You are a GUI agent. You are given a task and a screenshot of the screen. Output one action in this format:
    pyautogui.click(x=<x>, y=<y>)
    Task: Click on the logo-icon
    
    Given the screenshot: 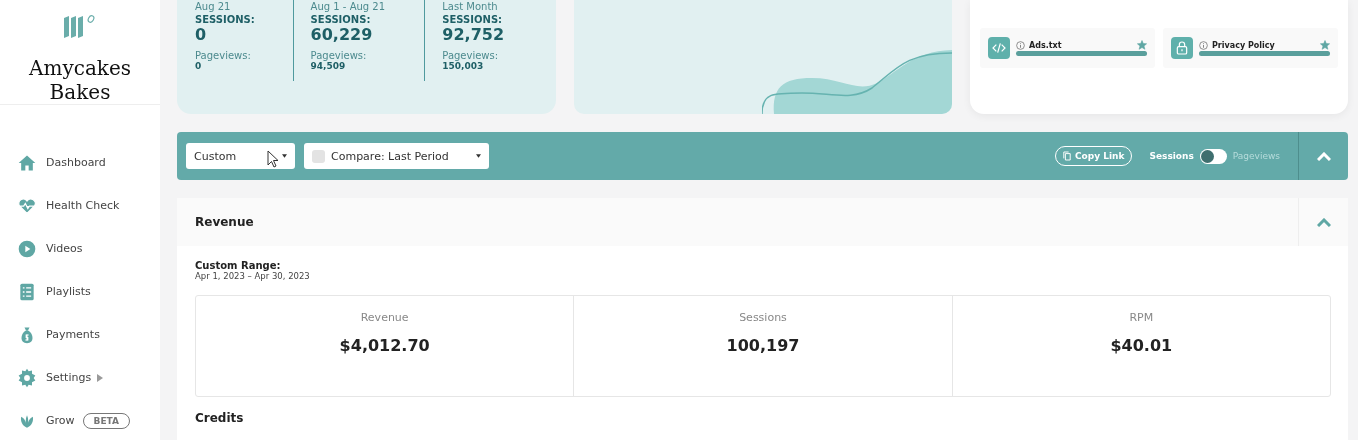 What is the action you would take?
    pyautogui.click(x=80, y=27)
    